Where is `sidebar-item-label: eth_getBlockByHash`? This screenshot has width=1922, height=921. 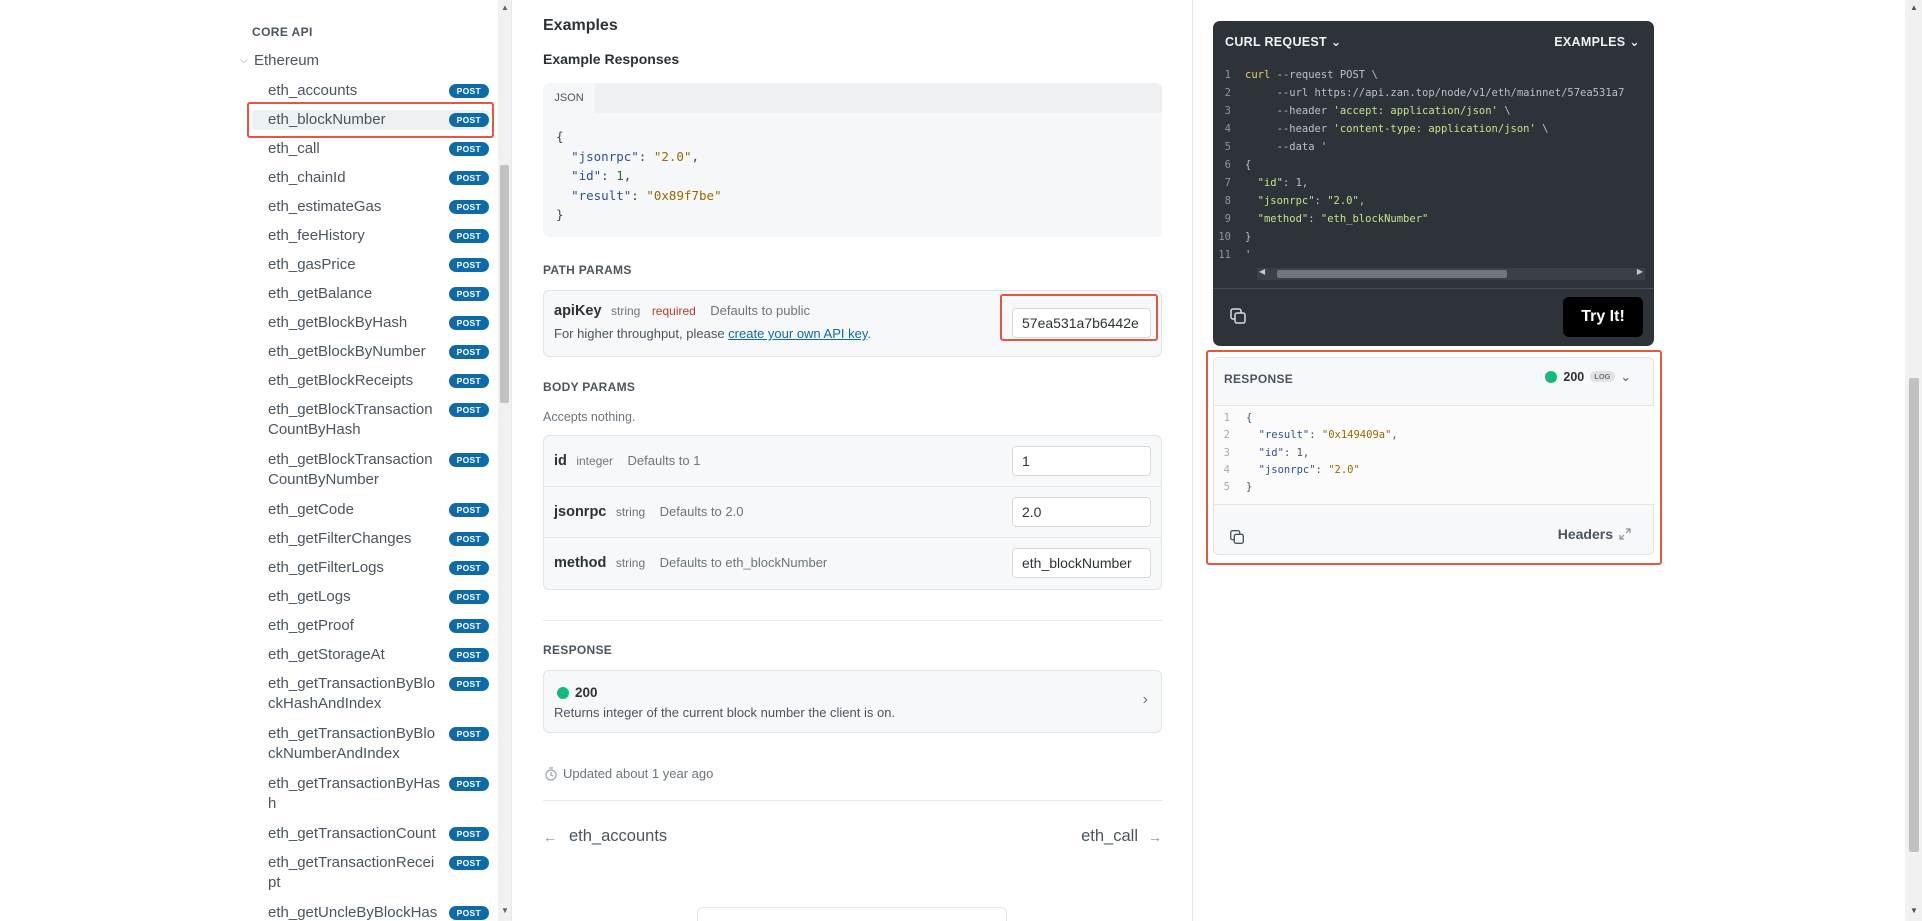 sidebar-item-label: eth_getBlockByHash is located at coordinates (338, 322).